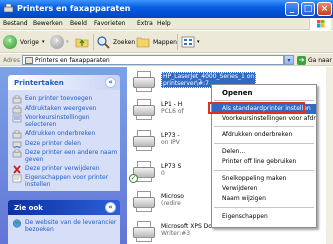 Image resolution: width=333 pixels, height=244 pixels. I want to click on folders-label: Mappen, so click(165, 42).